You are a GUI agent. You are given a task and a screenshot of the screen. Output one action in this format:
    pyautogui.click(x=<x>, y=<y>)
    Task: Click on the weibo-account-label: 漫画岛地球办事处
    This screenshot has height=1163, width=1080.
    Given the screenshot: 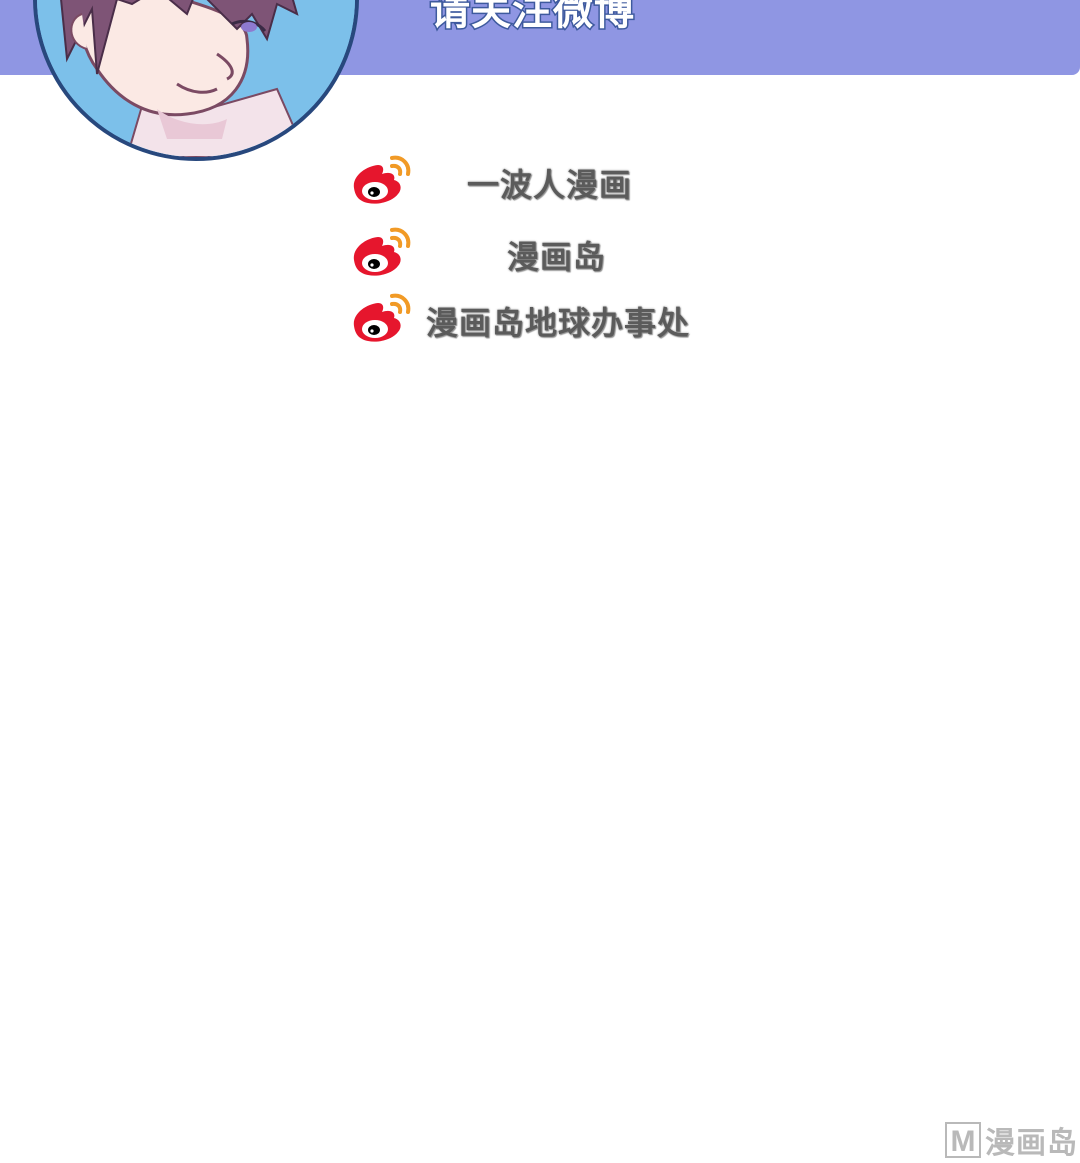 What is the action you would take?
    pyautogui.click(x=557, y=323)
    